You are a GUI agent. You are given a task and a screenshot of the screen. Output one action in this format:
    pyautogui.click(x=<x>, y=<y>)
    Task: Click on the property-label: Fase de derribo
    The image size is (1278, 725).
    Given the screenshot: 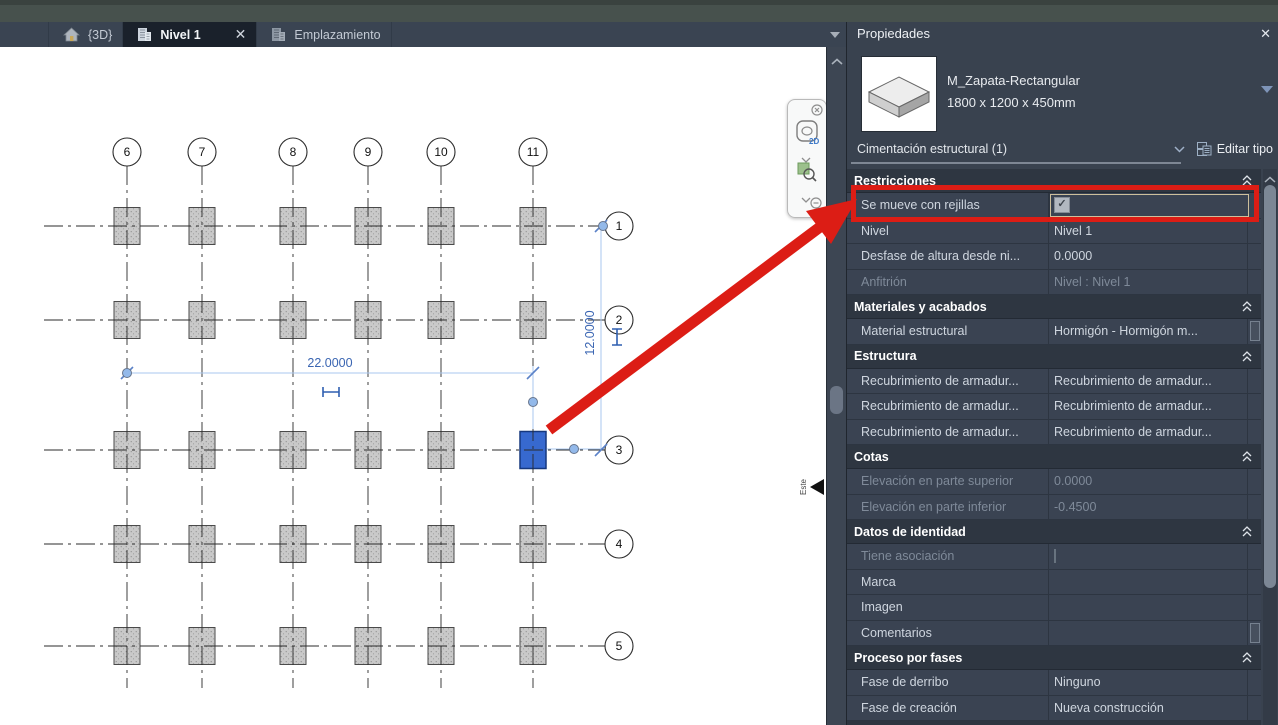 What is the action you would take?
    pyautogui.click(x=948, y=682)
    